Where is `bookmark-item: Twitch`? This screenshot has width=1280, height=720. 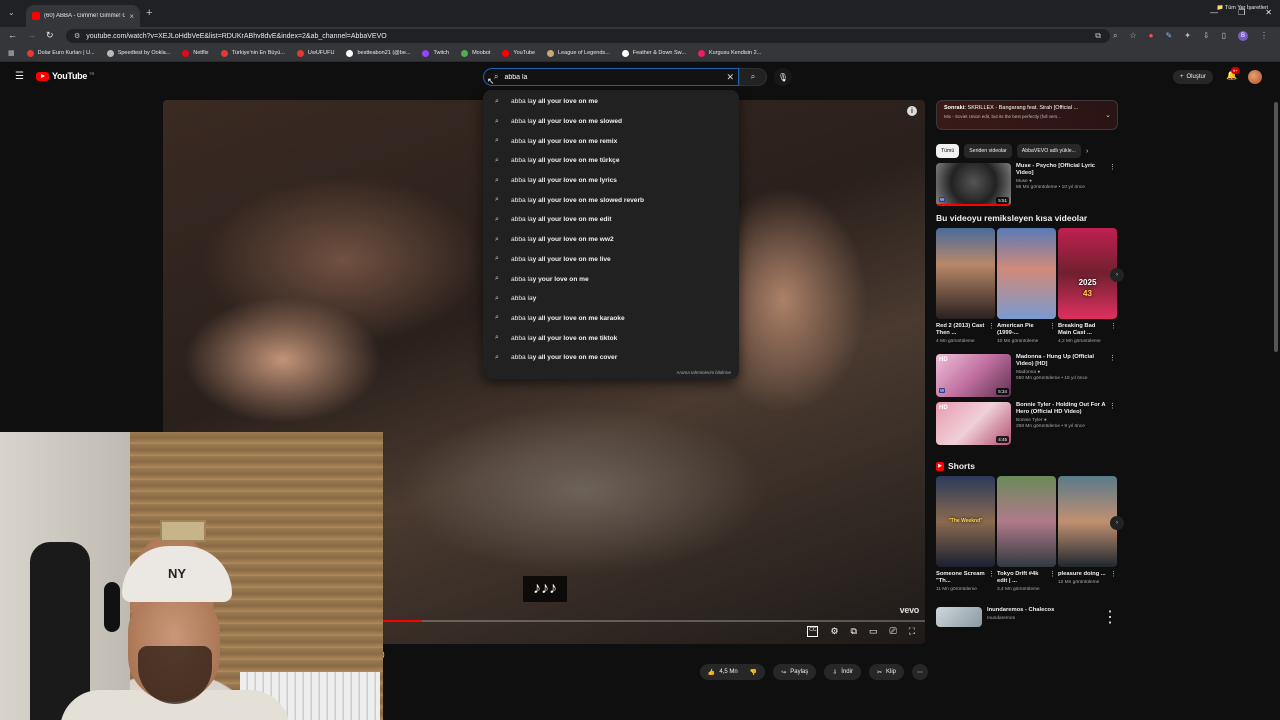 bookmark-item: Twitch is located at coordinates (435, 53).